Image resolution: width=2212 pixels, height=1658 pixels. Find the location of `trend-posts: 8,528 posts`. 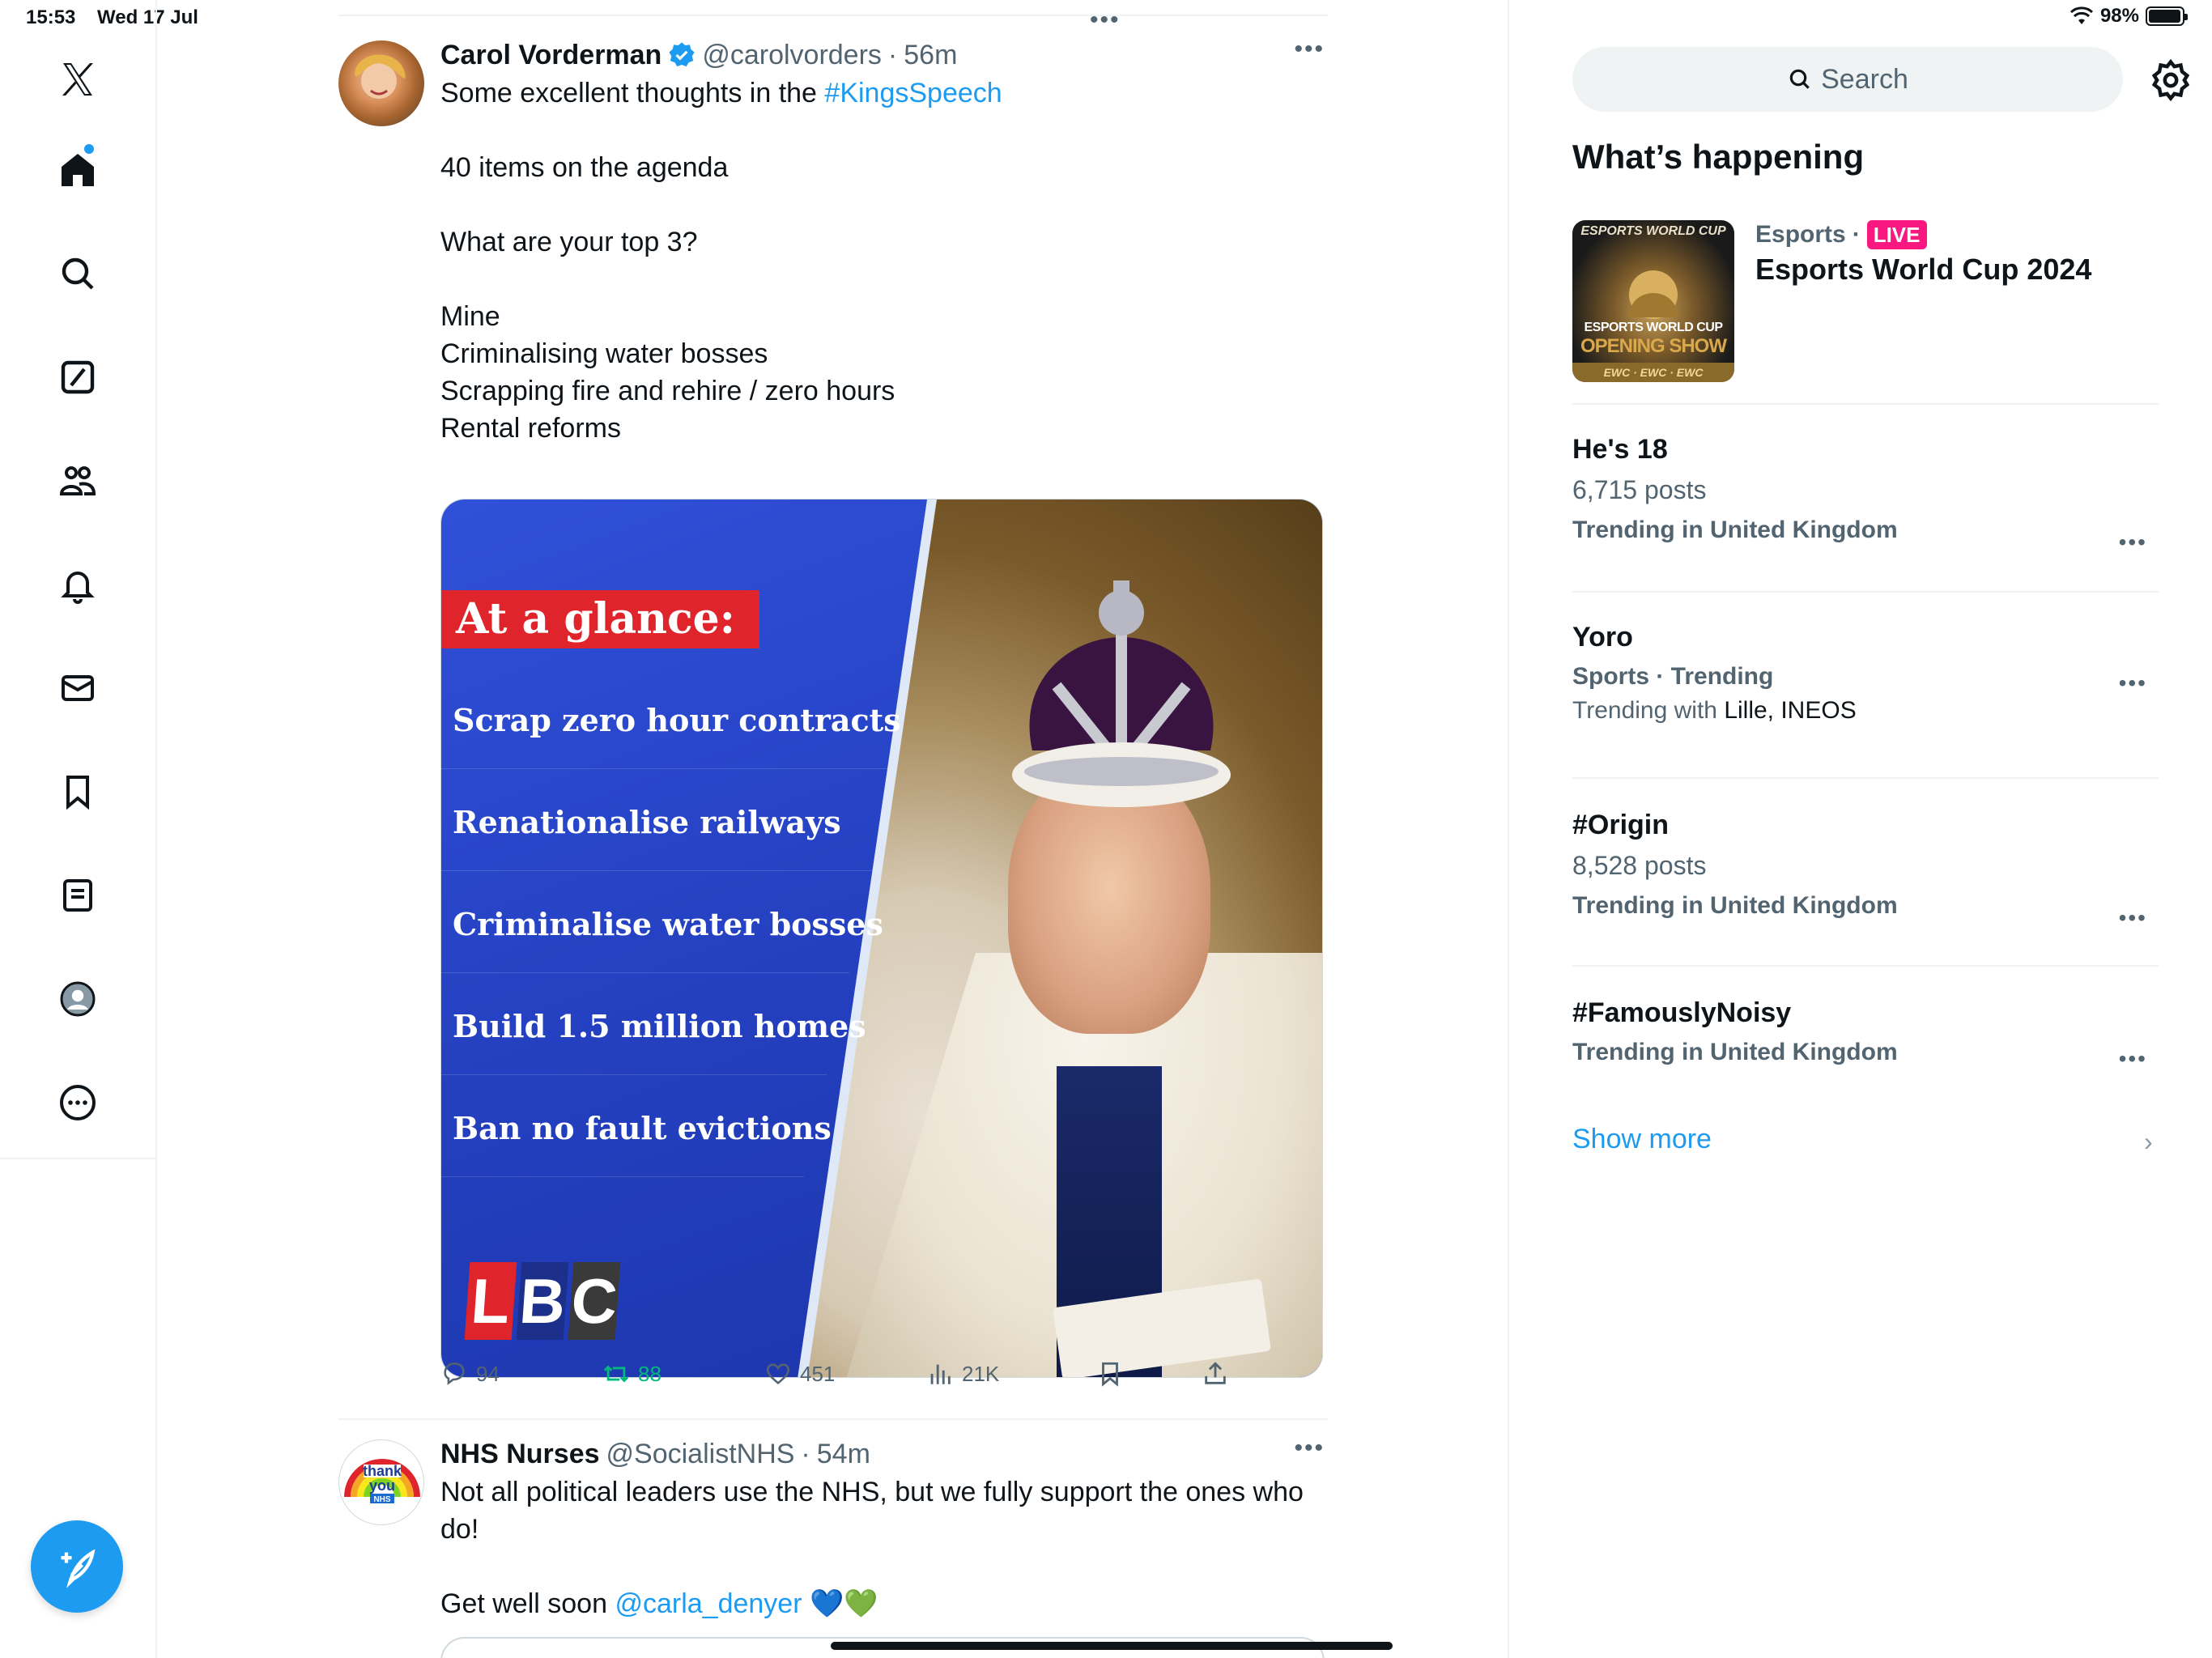

trend-posts: 8,528 posts is located at coordinates (1640, 865).